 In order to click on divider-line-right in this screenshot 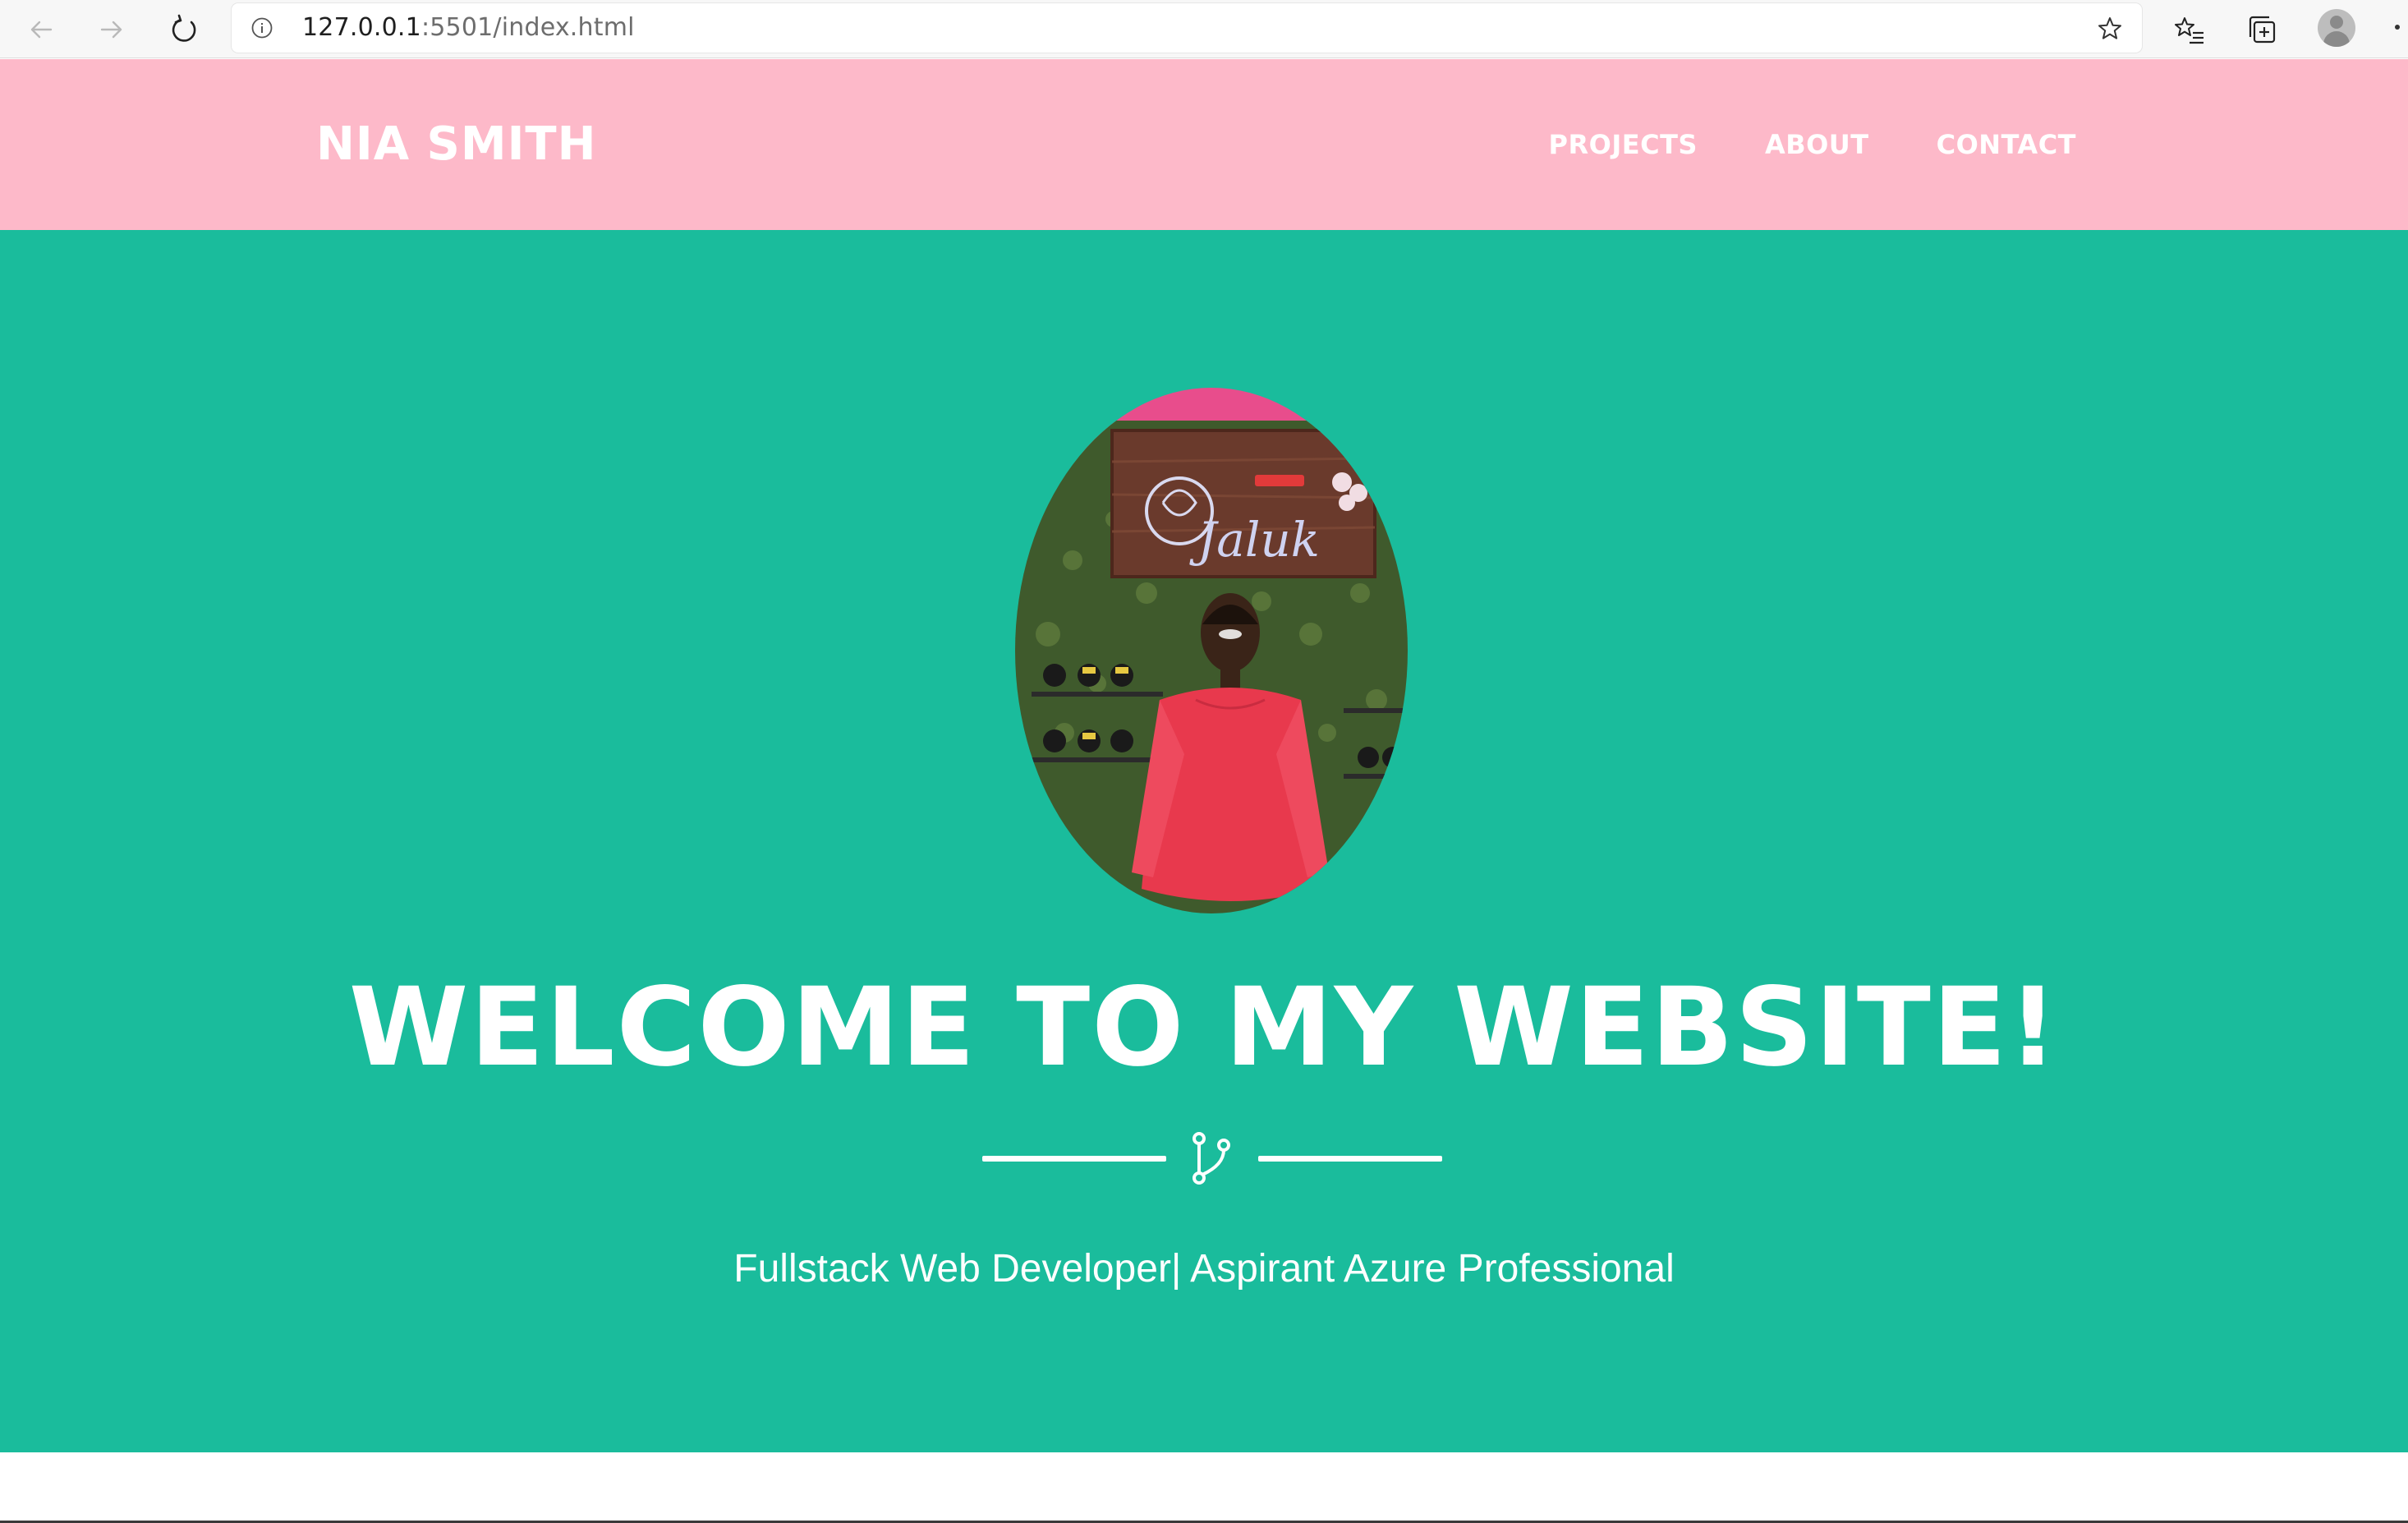, I will do `click(1350, 1159)`.